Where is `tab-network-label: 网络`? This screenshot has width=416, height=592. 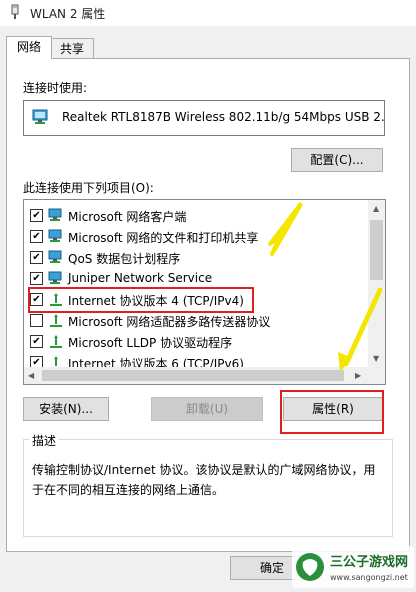
tab-network-label: 网络 is located at coordinates (28, 47).